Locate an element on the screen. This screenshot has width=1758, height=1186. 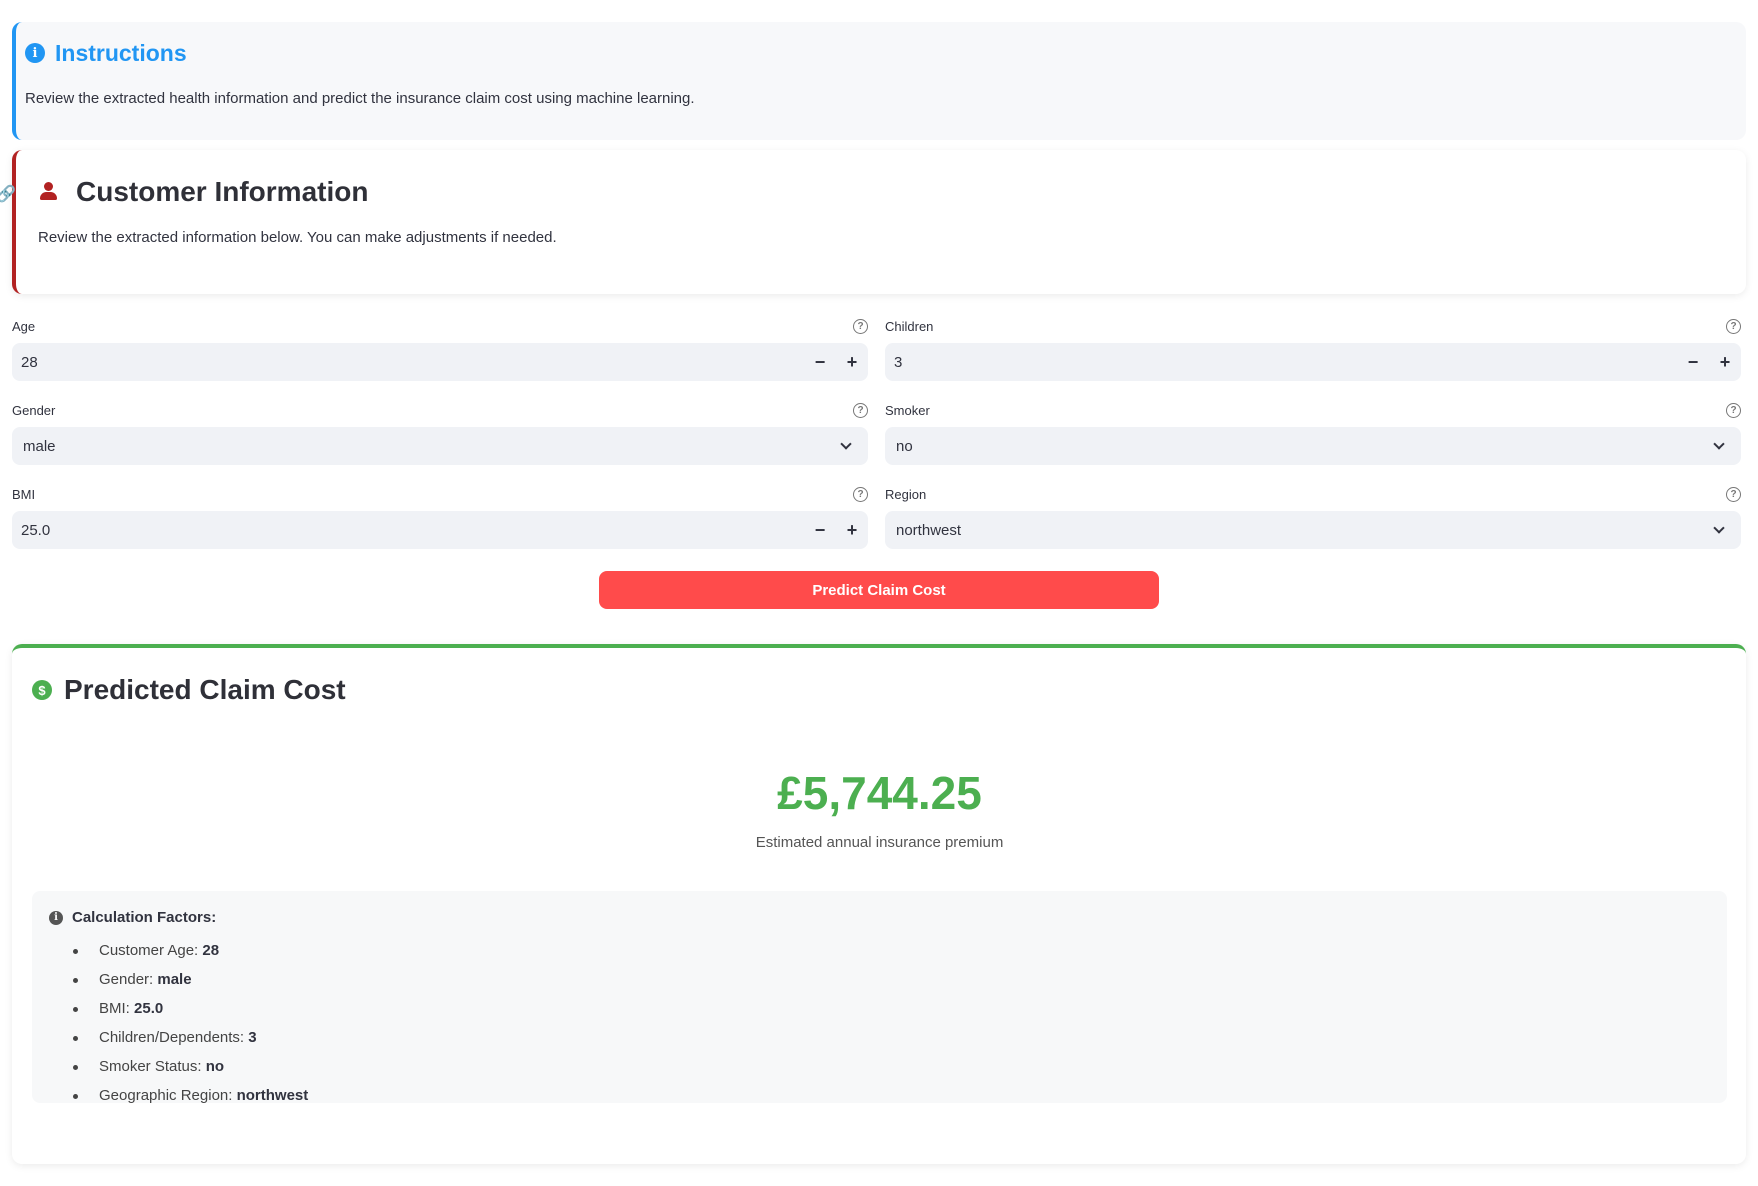
region-label: Region is located at coordinates (906, 494).